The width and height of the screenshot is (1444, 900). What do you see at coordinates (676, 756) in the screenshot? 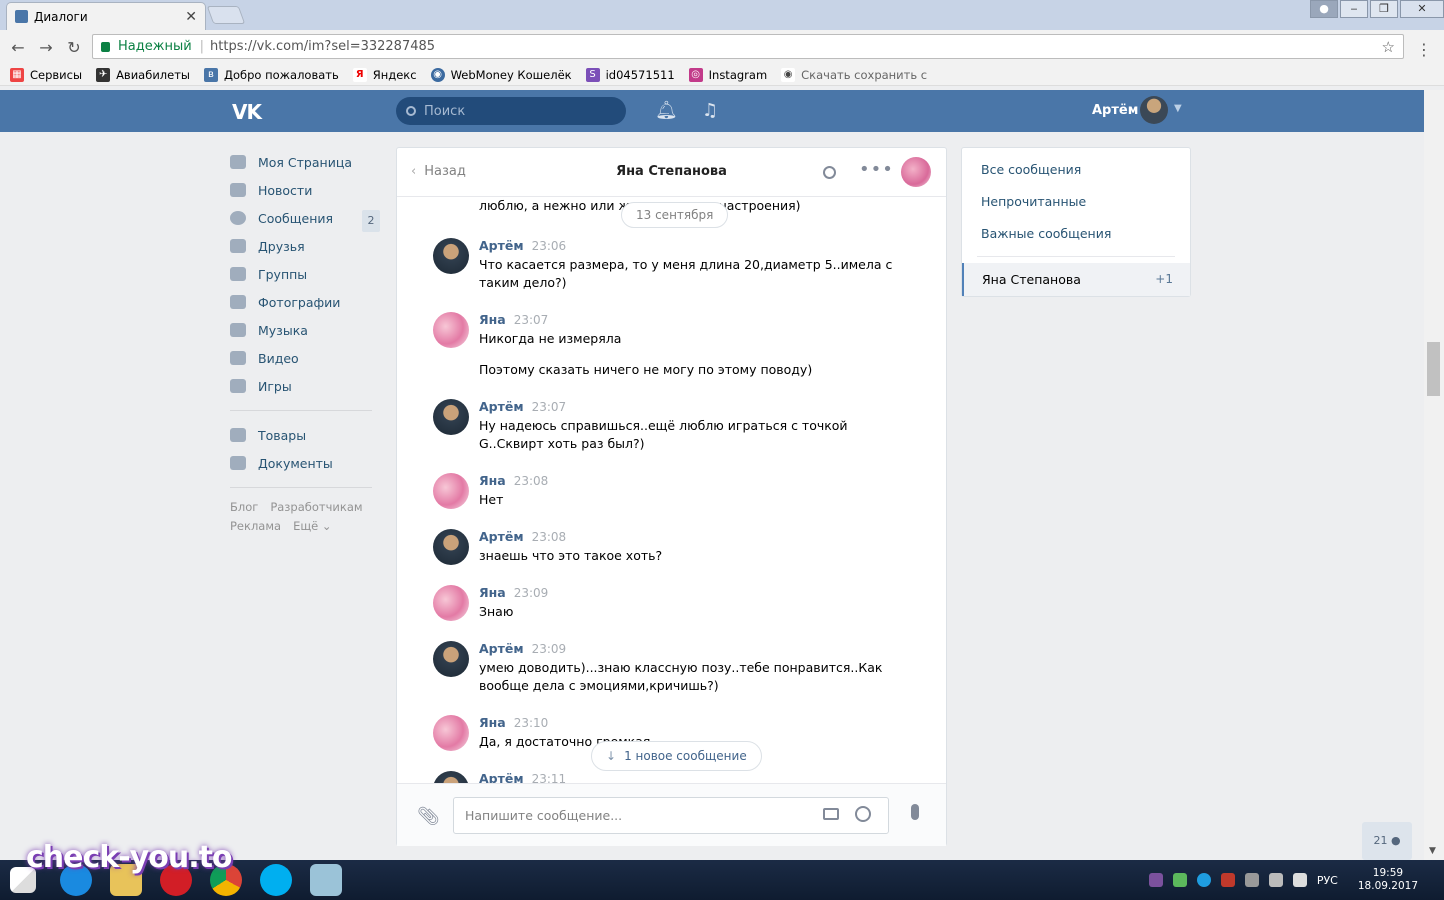
I see `new-message-button: ↓ 1 новое сообщение` at bounding box center [676, 756].